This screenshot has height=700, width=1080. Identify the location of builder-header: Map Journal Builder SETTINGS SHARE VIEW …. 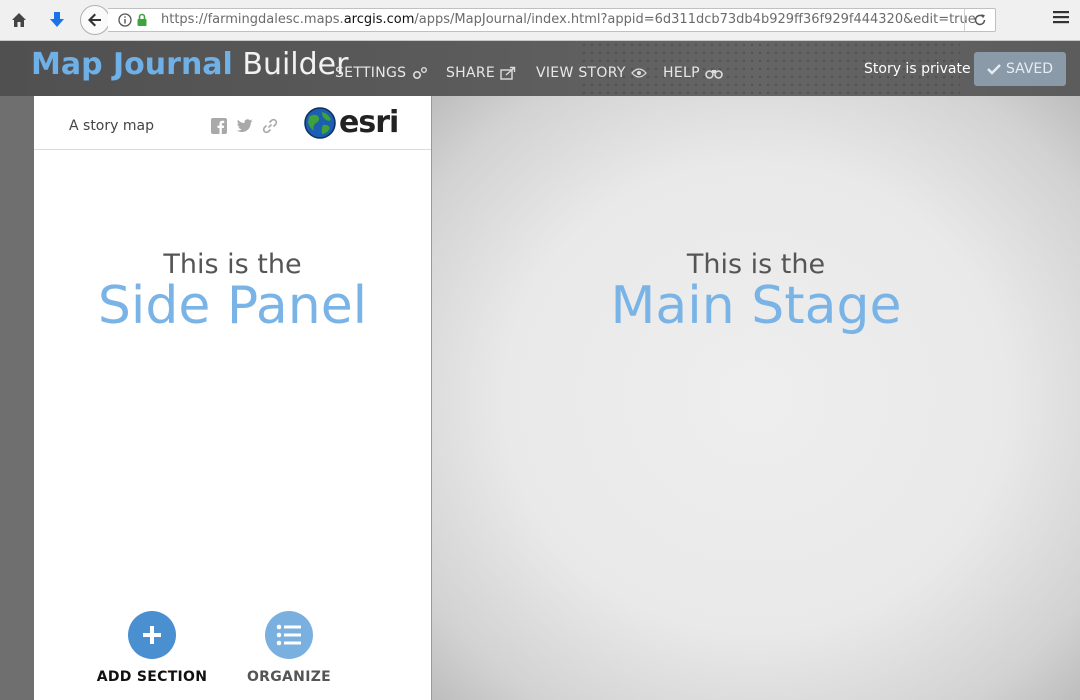
(540, 68).